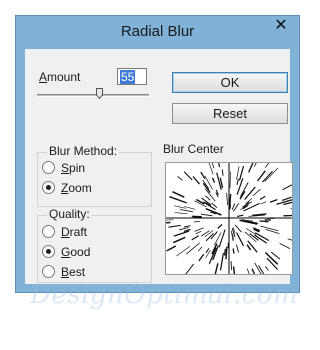 The width and height of the screenshot is (320, 350). What do you see at coordinates (75, 252) in the screenshot?
I see `radio-good-label: Good` at bounding box center [75, 252].